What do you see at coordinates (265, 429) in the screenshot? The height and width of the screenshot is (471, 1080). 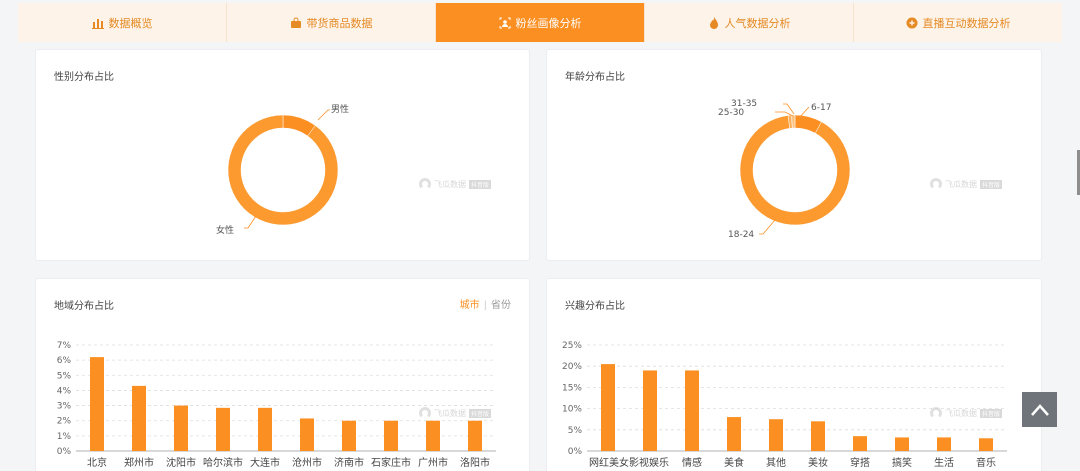 I see `bar-大连市` at bounding box center [265, 429].